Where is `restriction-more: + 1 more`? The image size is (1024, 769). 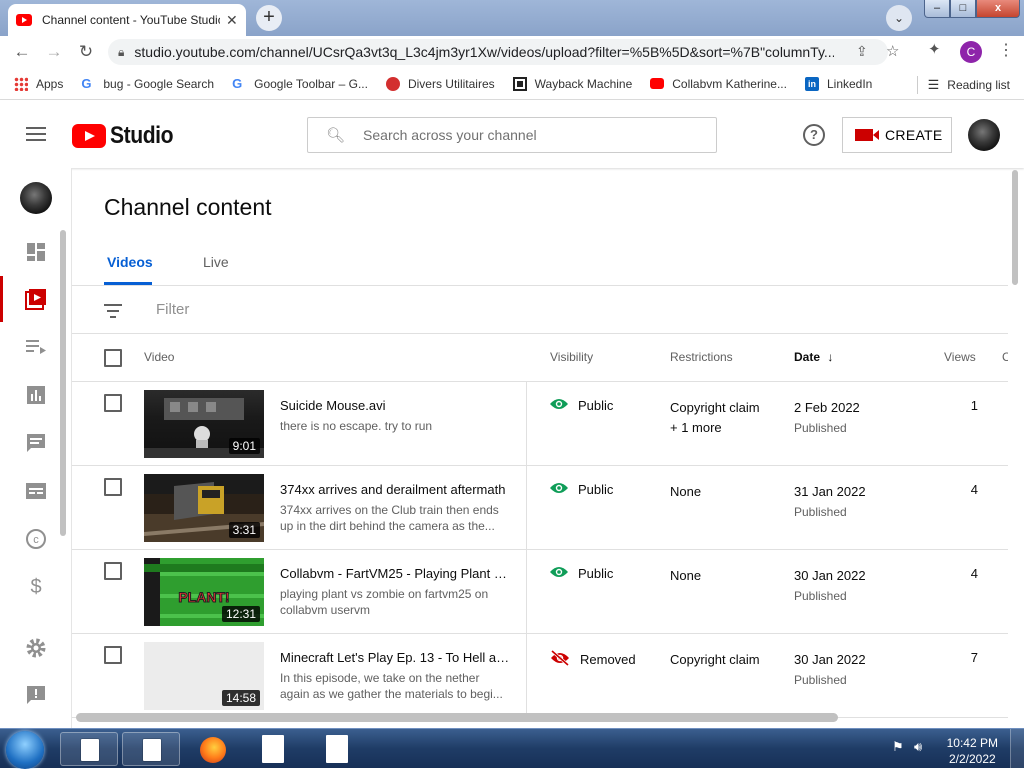 restriction-more: + 1 more is located at coordinates (715, 428).